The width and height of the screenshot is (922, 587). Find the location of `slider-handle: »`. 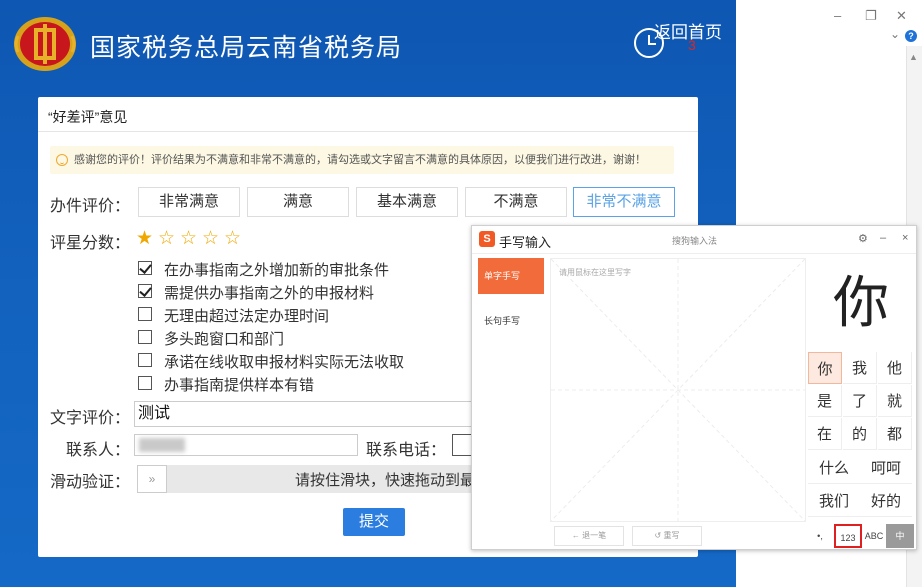

slider-handle: » is located at coordinates (152, 479).